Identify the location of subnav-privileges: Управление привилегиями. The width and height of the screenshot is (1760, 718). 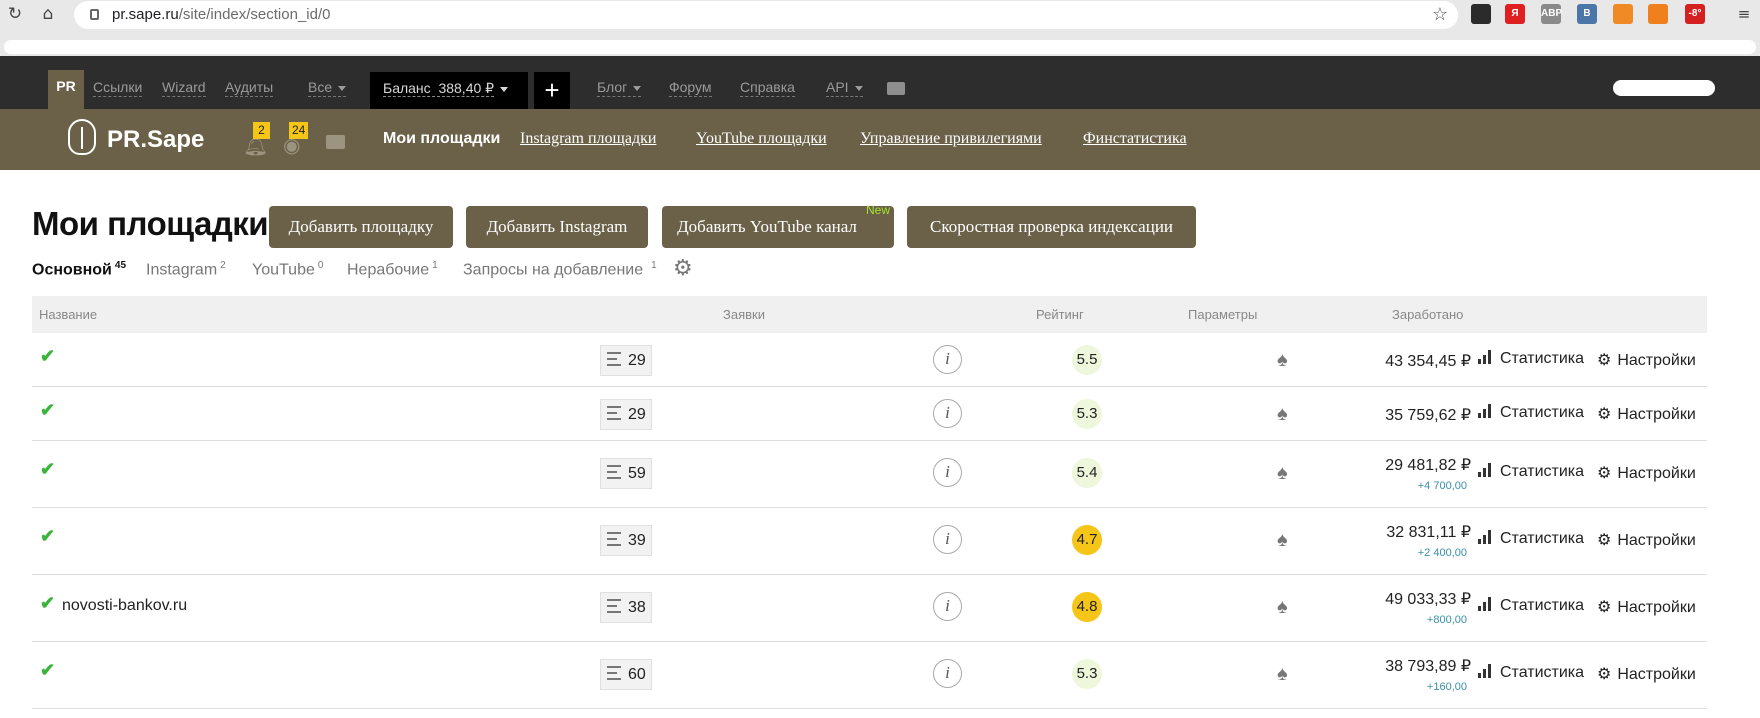
(951, 139).